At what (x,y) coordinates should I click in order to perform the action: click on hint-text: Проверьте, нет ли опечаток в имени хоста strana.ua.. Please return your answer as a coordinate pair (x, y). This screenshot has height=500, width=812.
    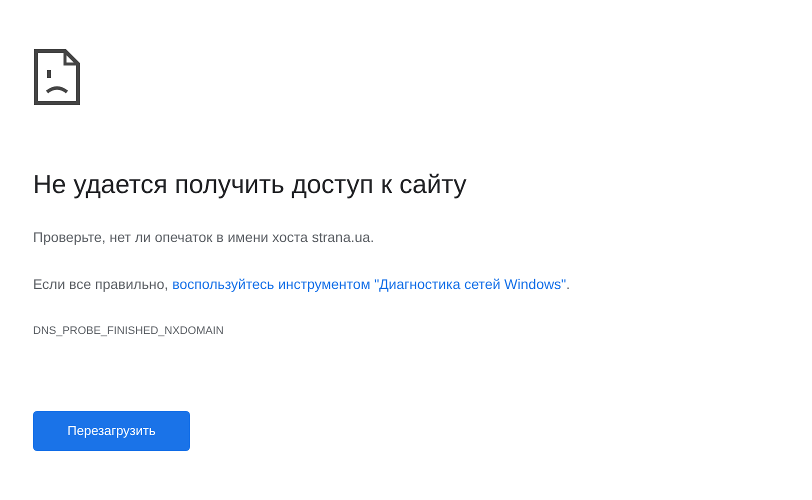
    Looking at the image, I should click on (204, 237).